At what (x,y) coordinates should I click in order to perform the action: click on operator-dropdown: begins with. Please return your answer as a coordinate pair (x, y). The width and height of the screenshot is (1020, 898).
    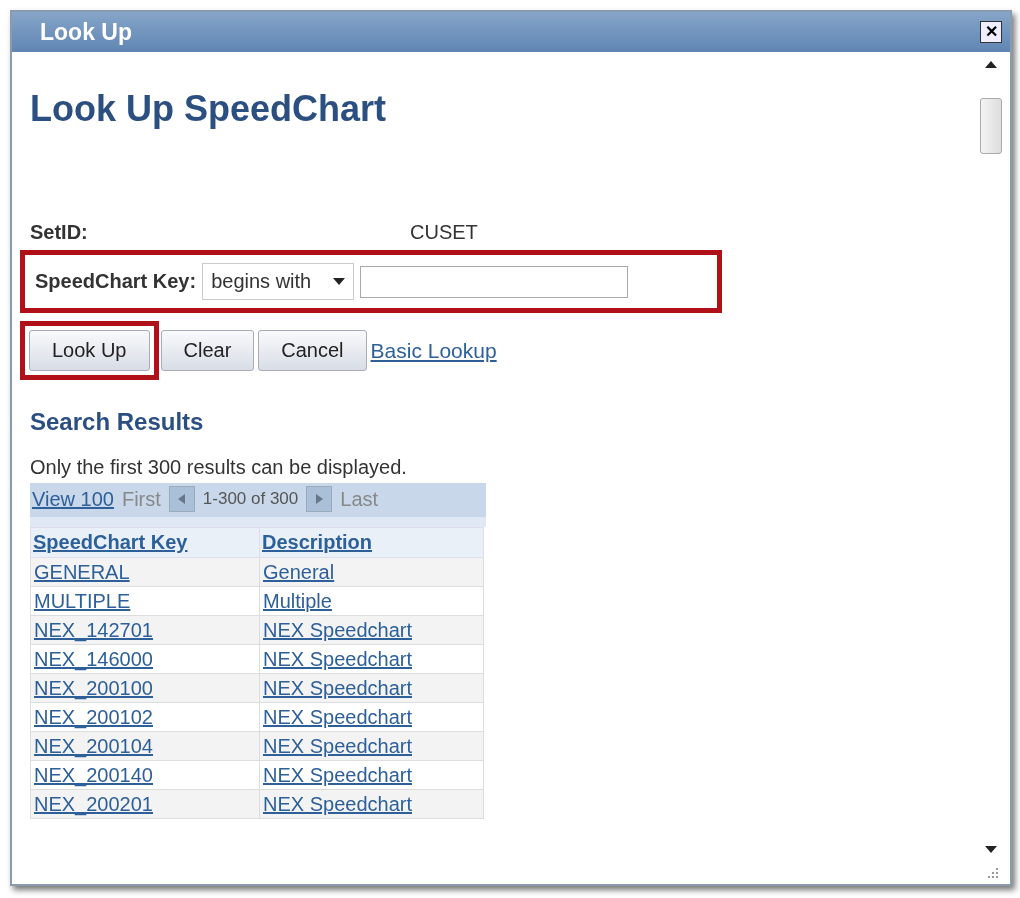
    Looking at the image, I should click on (278, 281).